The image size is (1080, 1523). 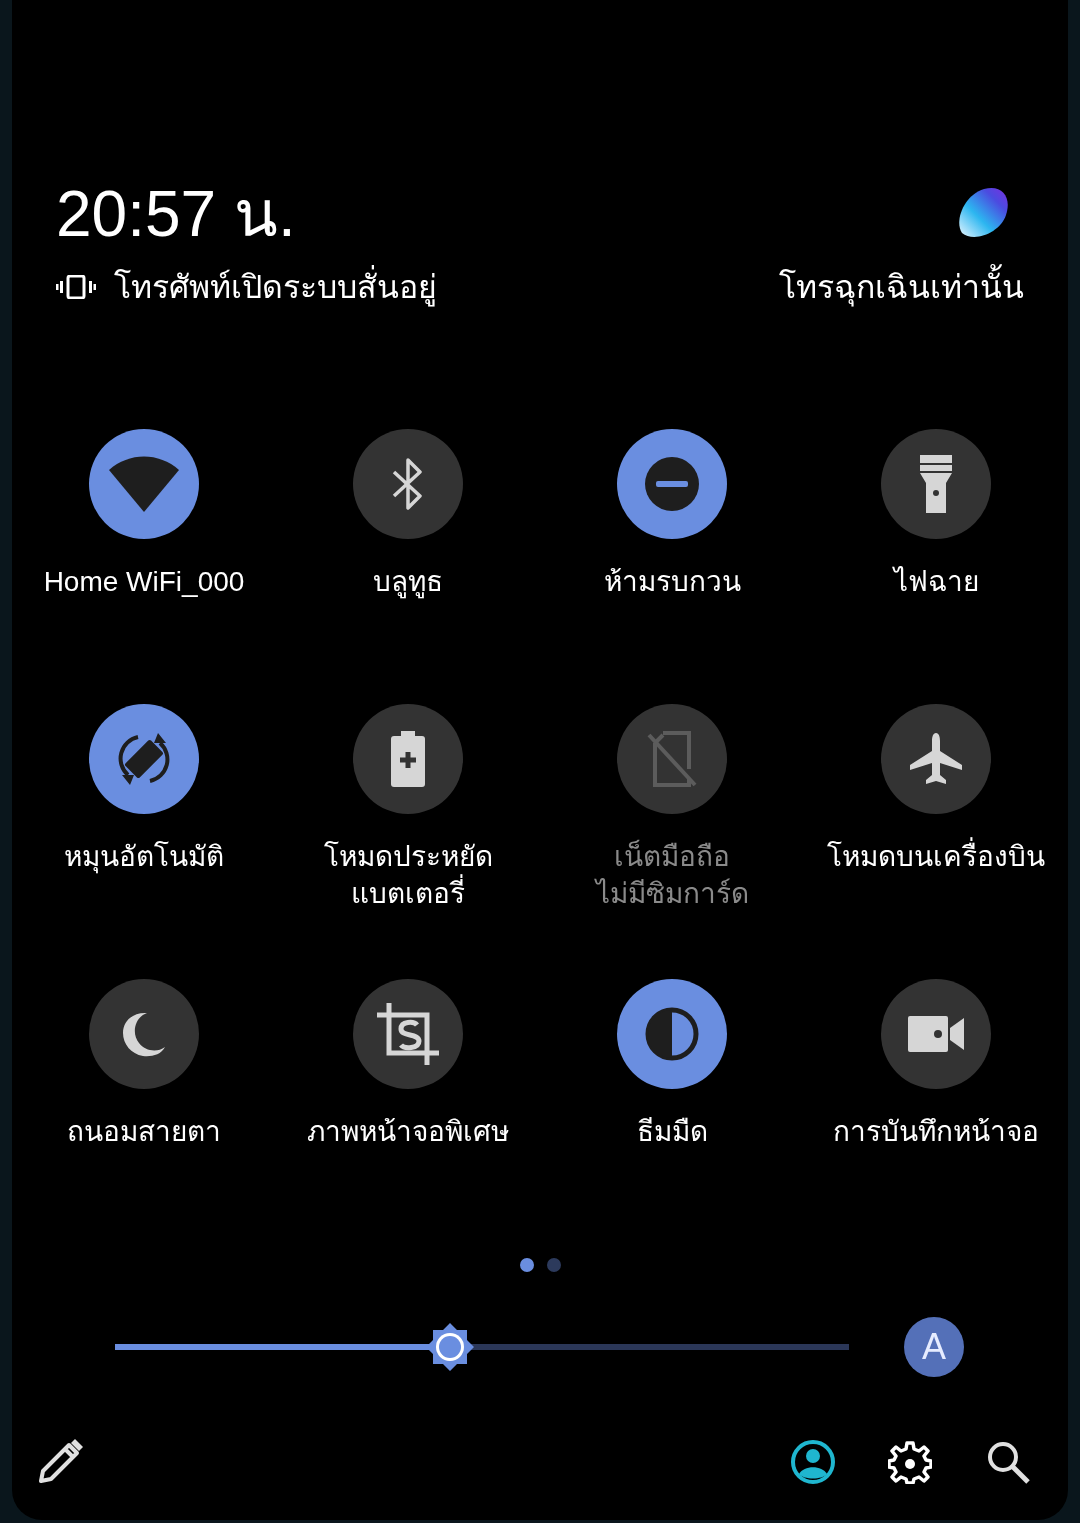 I want to click on ringer-status: โทรศัพท์เปิดระบบสั่นอยู่, so click(x=275, y=287).